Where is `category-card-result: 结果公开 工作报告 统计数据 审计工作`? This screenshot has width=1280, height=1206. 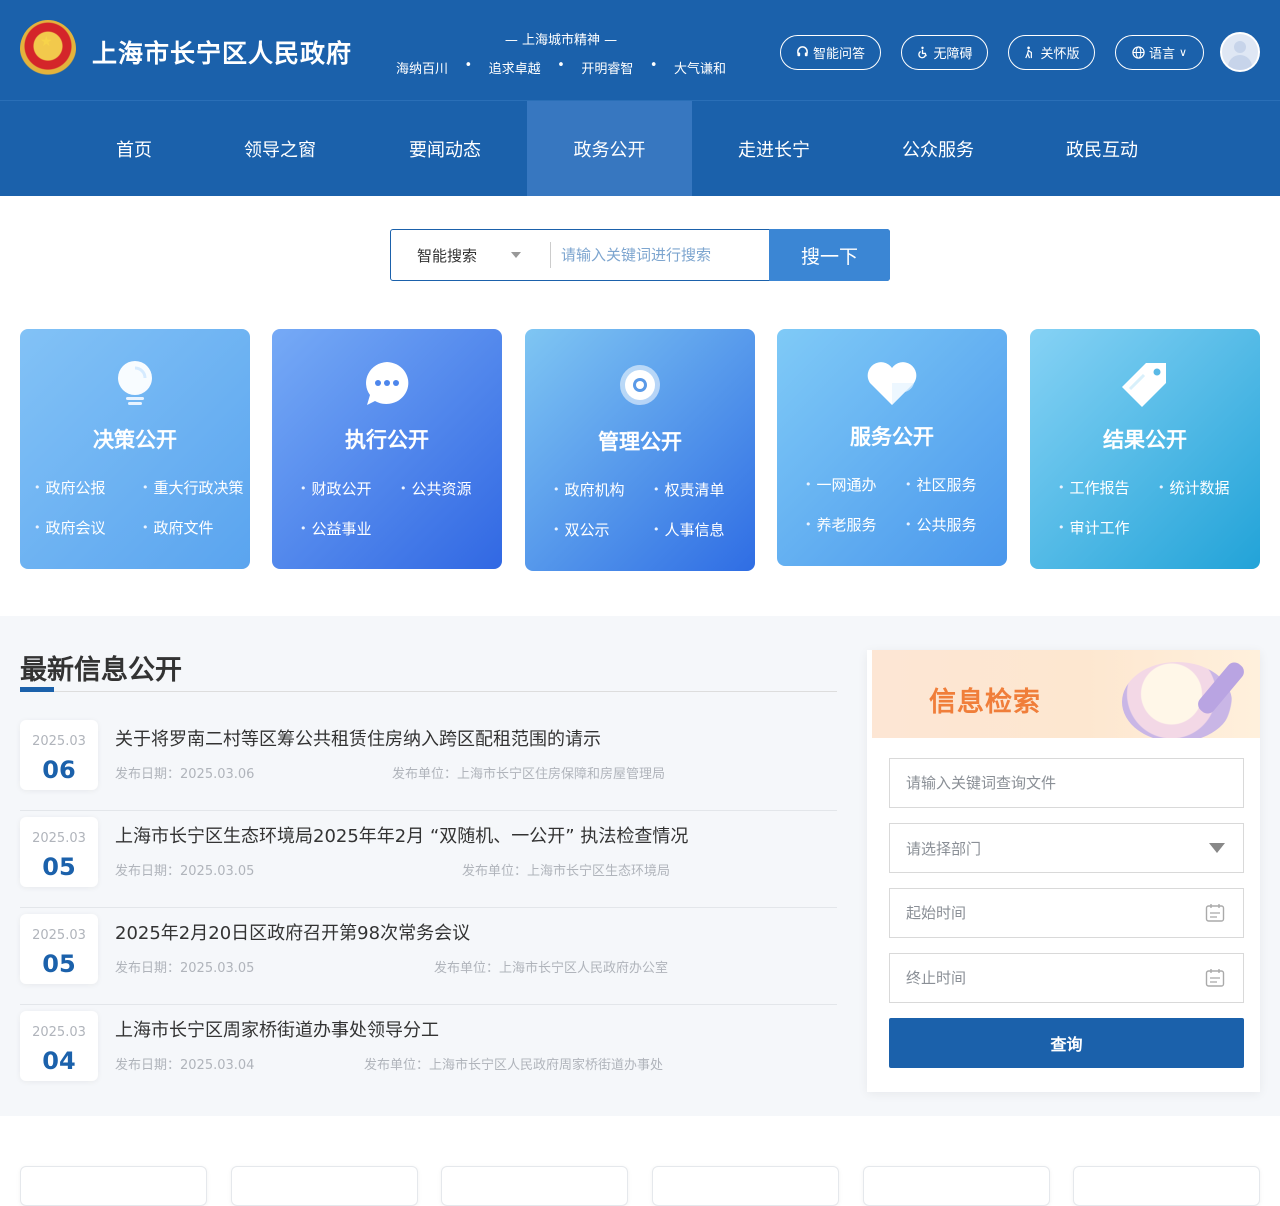
category-card-result: 结果公开 工作报告 统计数据 审计工作 is located at coordinates (1145, 449).